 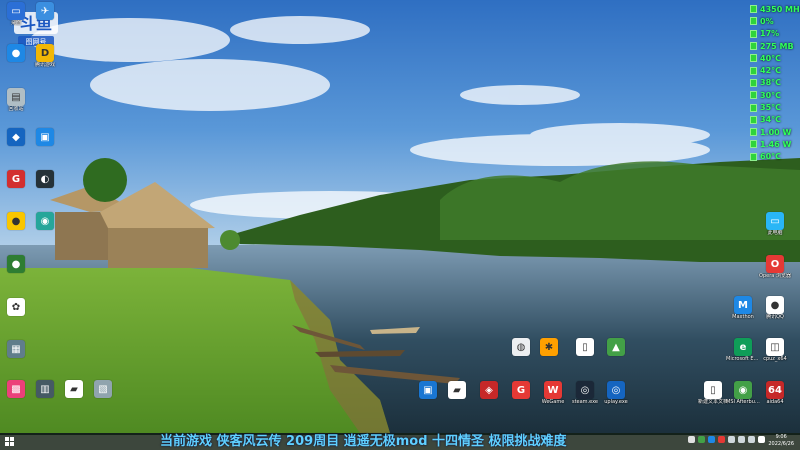 What do you see at coordinates (743, 317) in the screenshot?
I see `shortcut-label: Maxthon` at bounding box center [743, 317].